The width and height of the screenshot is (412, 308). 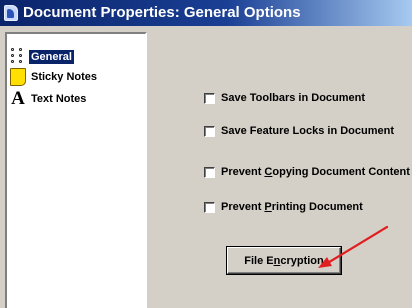 What do you see at coordinates (18, 98) in the screenshot?
I see `text-letter-icon: A` at bounding box center [18, 98].